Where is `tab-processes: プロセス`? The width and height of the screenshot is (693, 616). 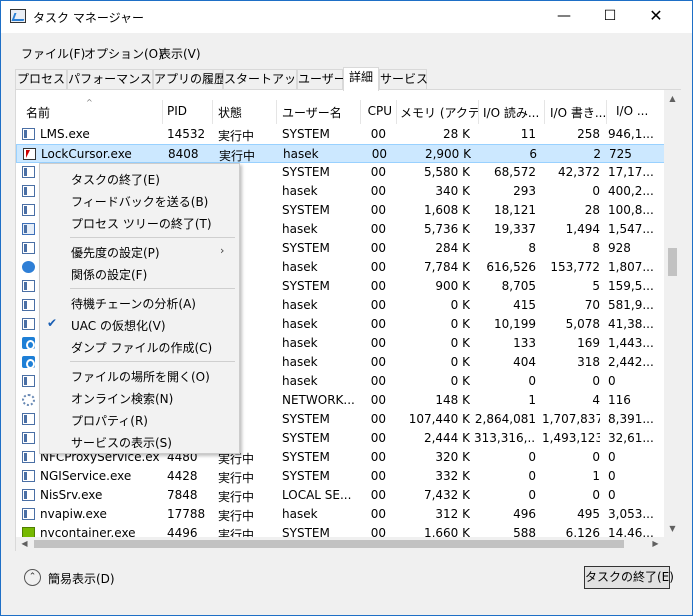
tab-processes: プロセス is located at coordinates (41, 79).